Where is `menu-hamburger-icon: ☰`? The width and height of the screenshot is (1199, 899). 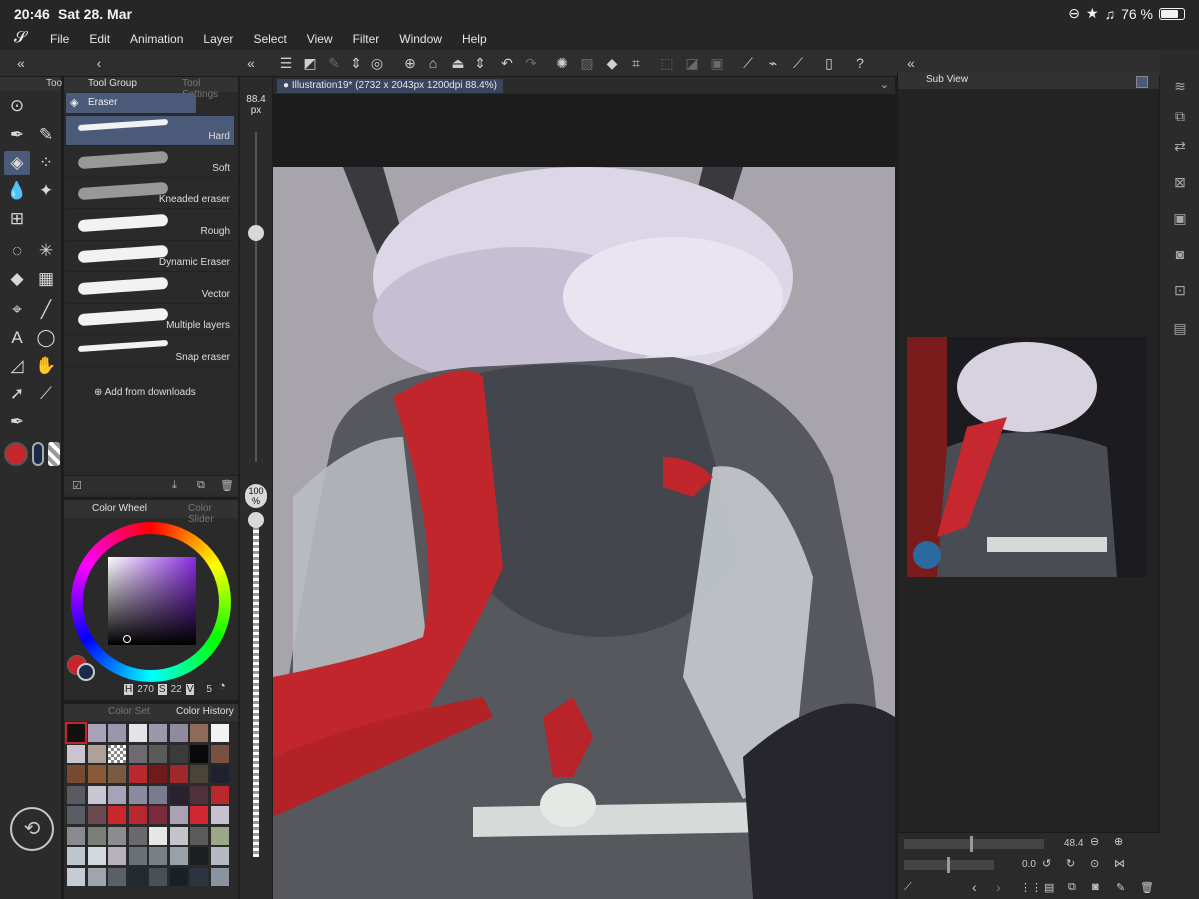 menu-hamburger-icon: ☰ is located at coordinates (286, 63).